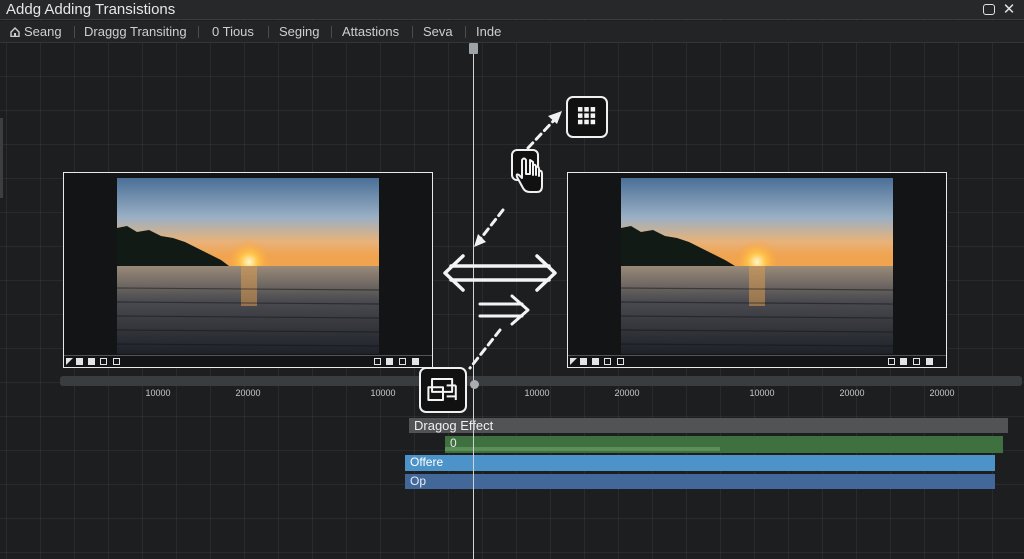 The height and width of the screenshot is (559, 1024). I want to click on menu-item-seva: Seva, so click(436, 32).